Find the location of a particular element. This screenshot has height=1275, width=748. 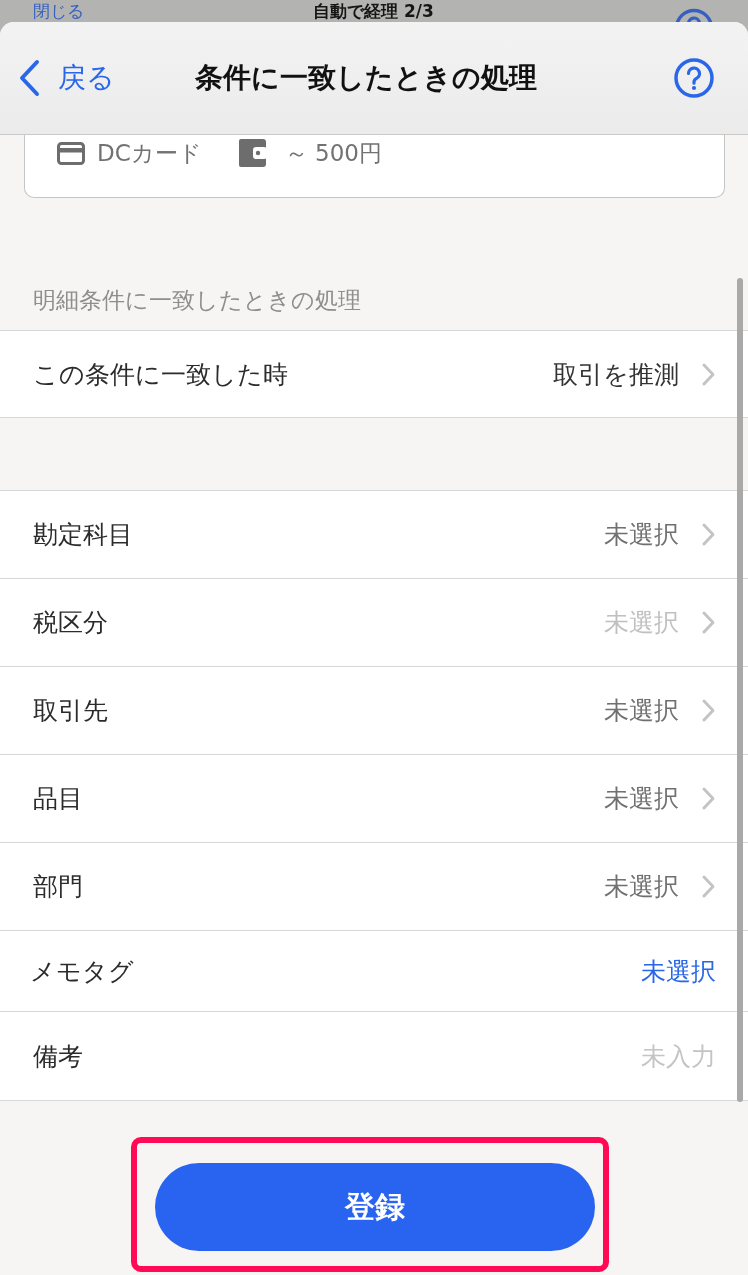

help-icon is located at coordinates (694, 78).